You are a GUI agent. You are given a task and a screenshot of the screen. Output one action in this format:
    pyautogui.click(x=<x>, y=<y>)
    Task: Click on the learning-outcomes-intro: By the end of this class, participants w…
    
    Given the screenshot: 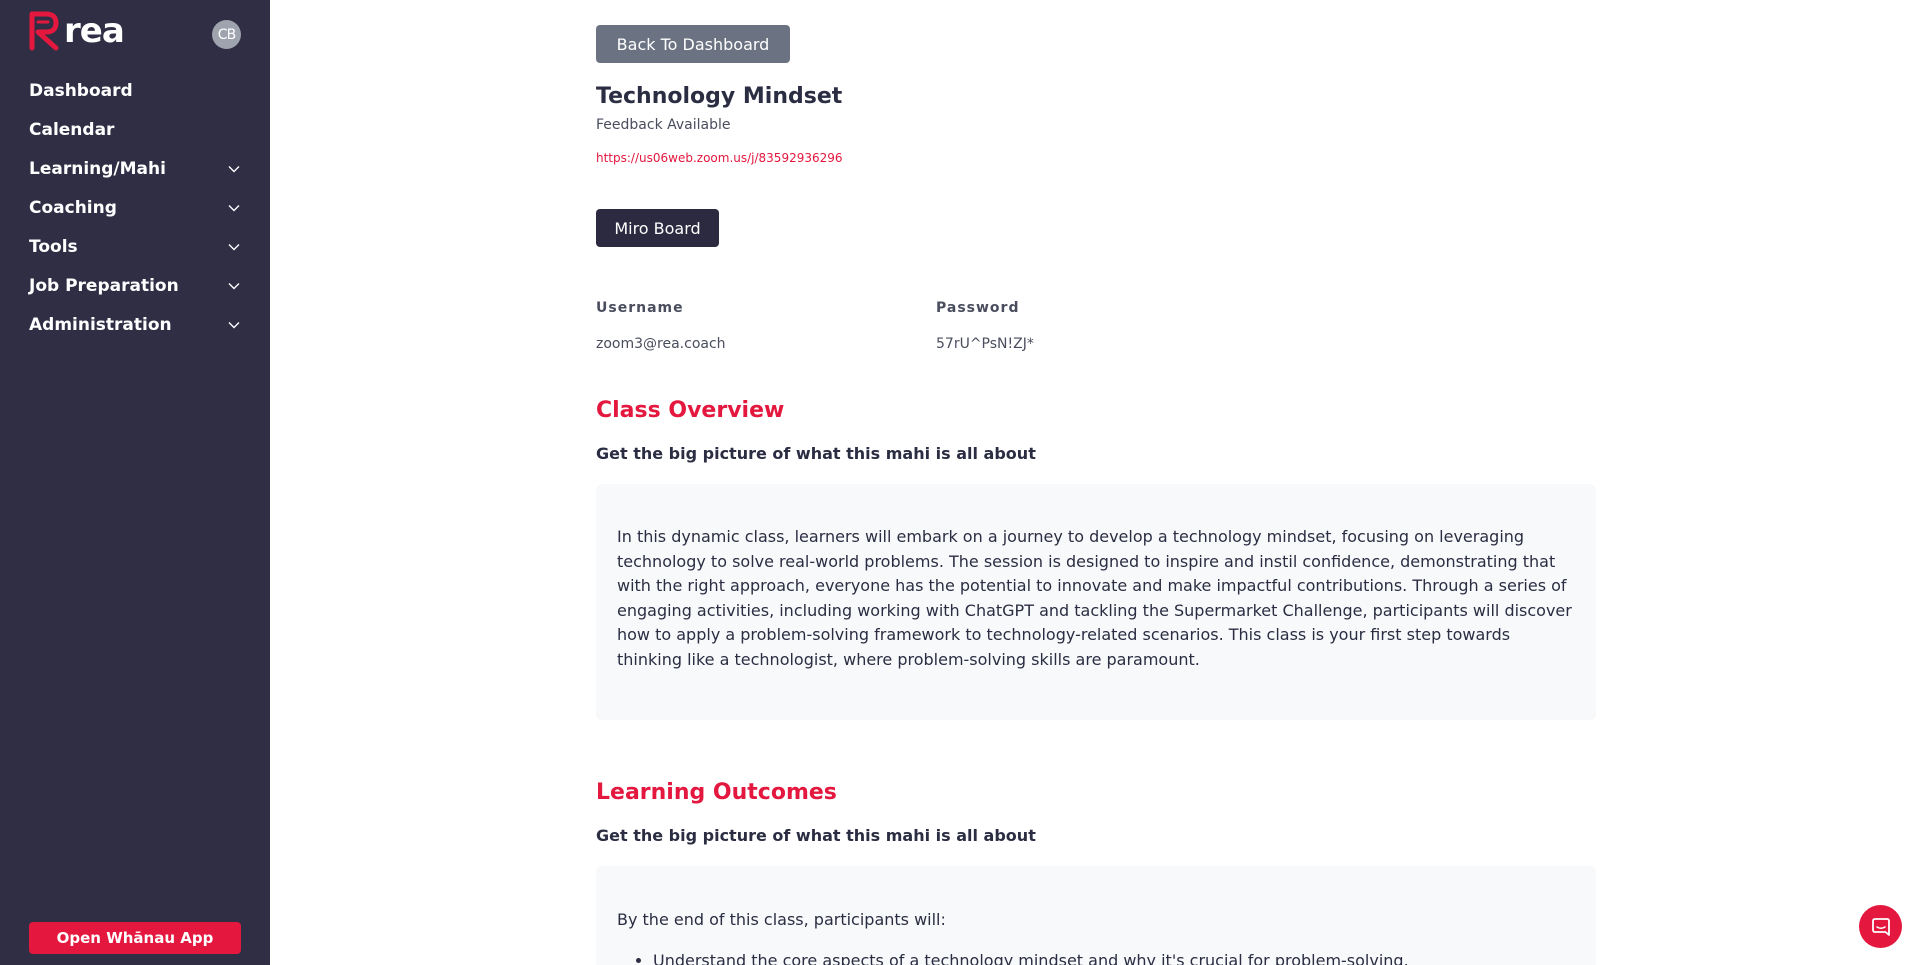 What is the action you would take?
    pyautogui.click(x=781, y=919)
    